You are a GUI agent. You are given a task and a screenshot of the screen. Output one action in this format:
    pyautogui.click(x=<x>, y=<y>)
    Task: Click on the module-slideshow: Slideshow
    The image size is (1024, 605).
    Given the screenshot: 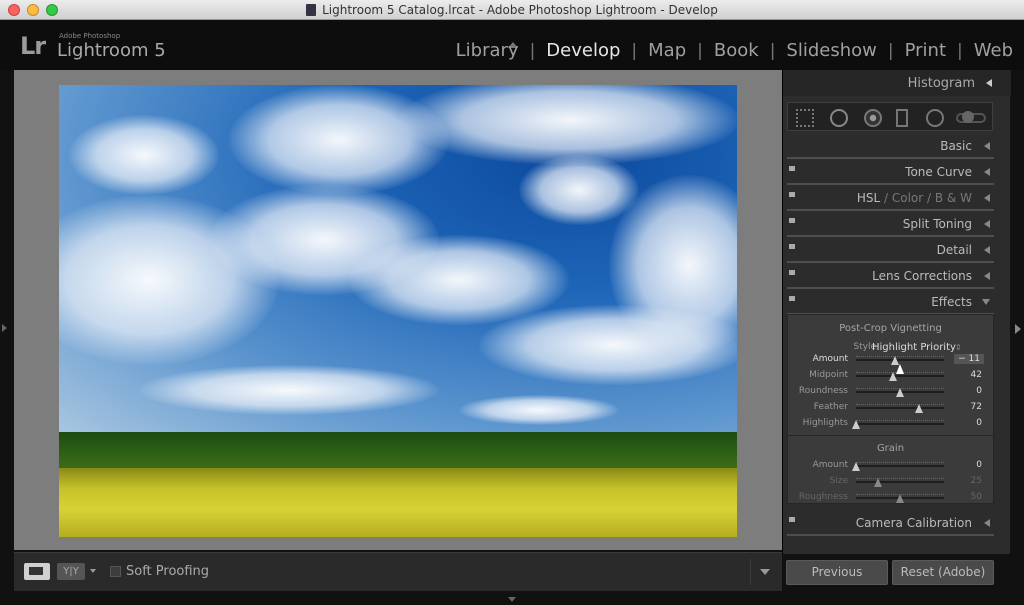 What is the action you would take?
    pyautogui.click(x=831, y=50)
    